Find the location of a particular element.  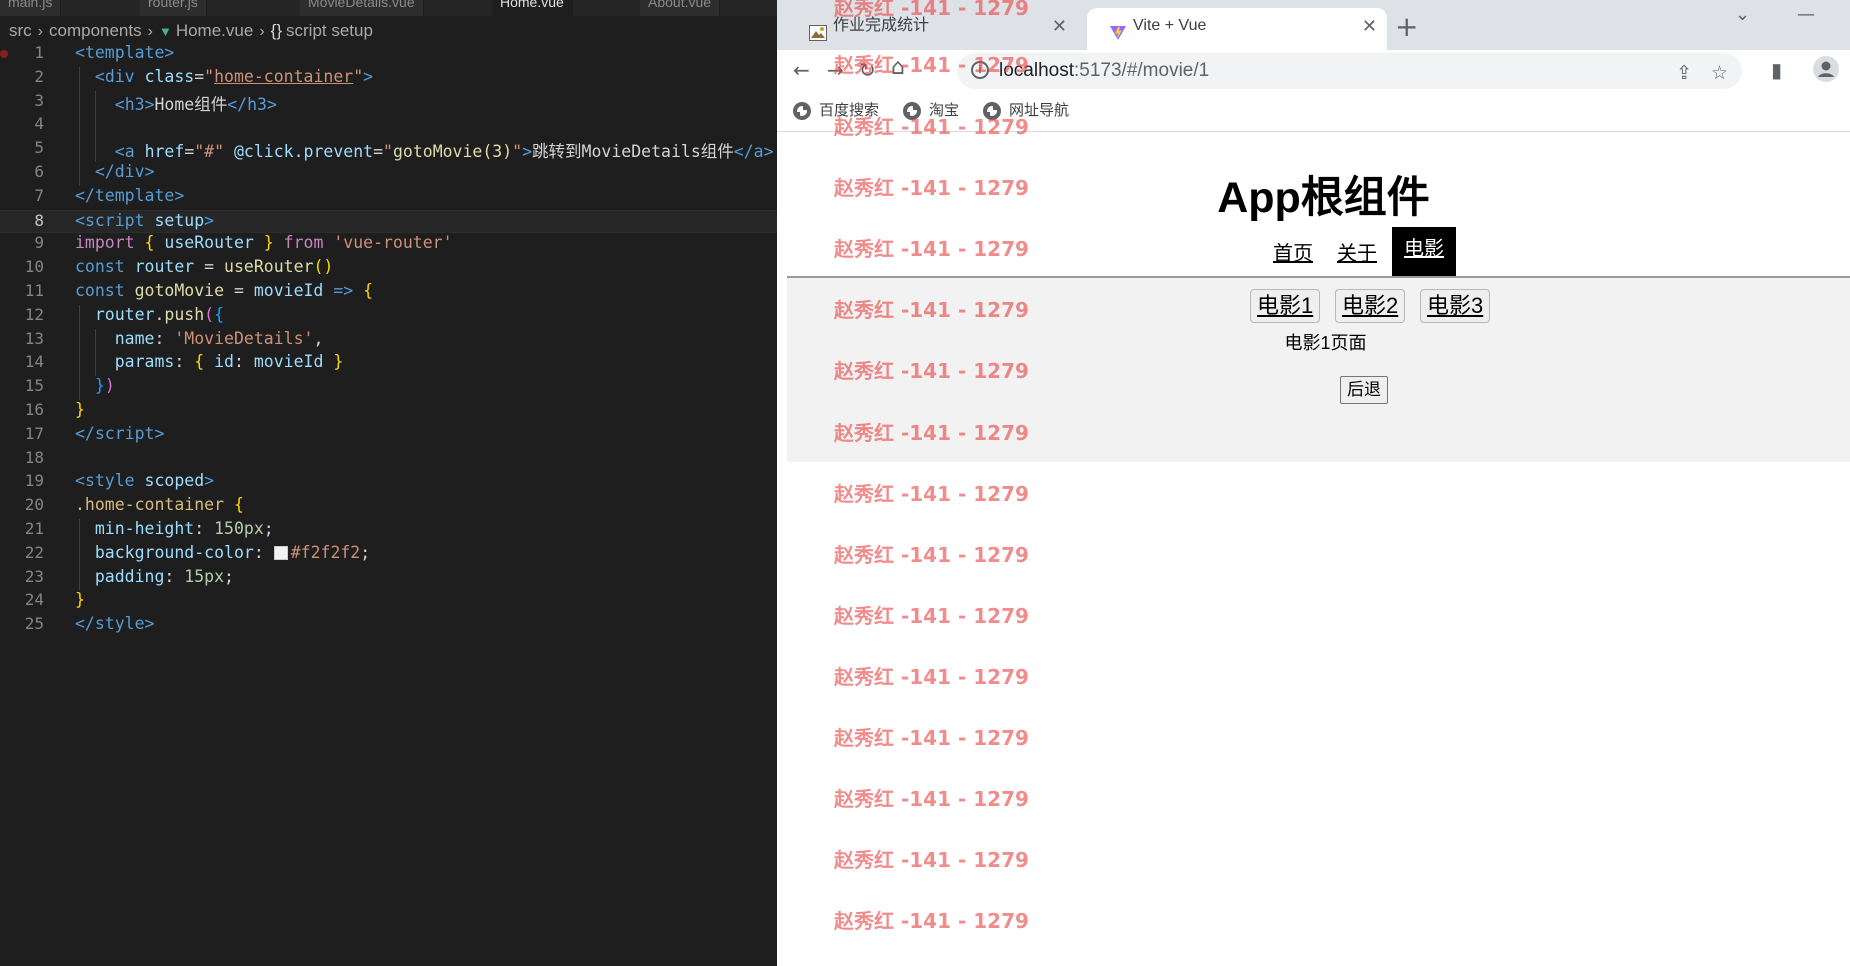

browser-tab-strip: 作业完成统计 ✕ Vite + Vue ✕ + ⌄ — is located at coordinates (1313, 25).